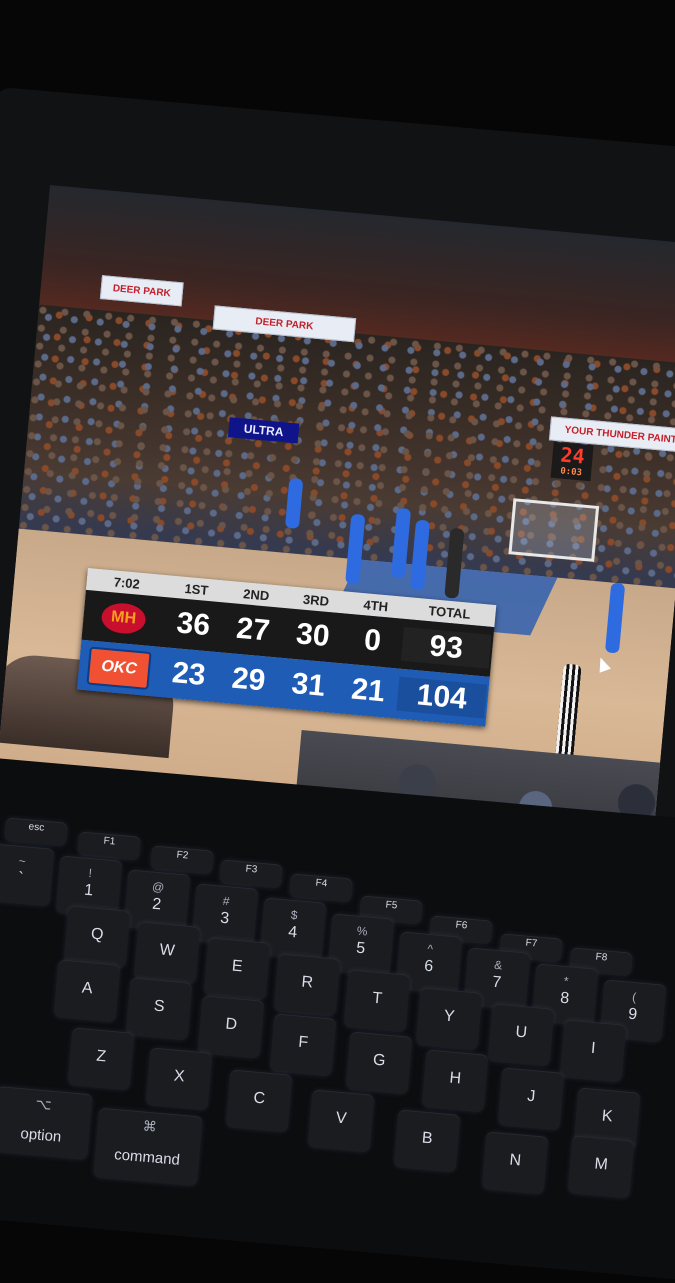  Describe the element at coordinates (196, 589) in the screenshot. I see `period-label: 1ST` at that location.